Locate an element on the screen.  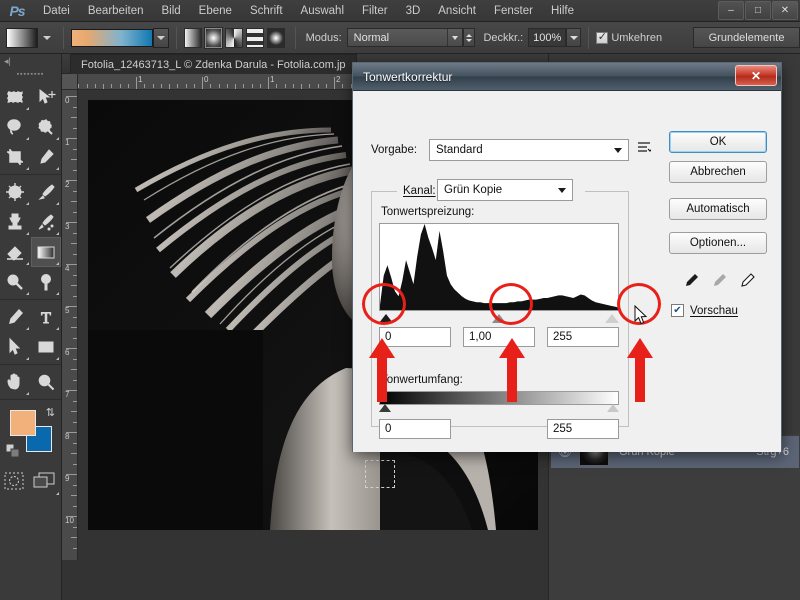
output-shadow-slider is located at coordinates (385, 408).